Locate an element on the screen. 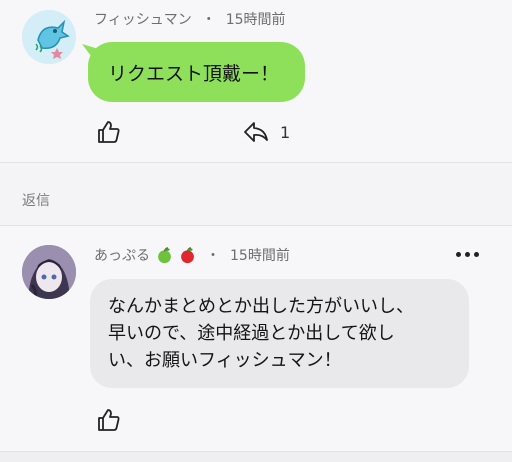 The width and height of the screenshot is (512, 462). message-text: リクエスト頂戴ー！ is located at coordinates (194, 73).